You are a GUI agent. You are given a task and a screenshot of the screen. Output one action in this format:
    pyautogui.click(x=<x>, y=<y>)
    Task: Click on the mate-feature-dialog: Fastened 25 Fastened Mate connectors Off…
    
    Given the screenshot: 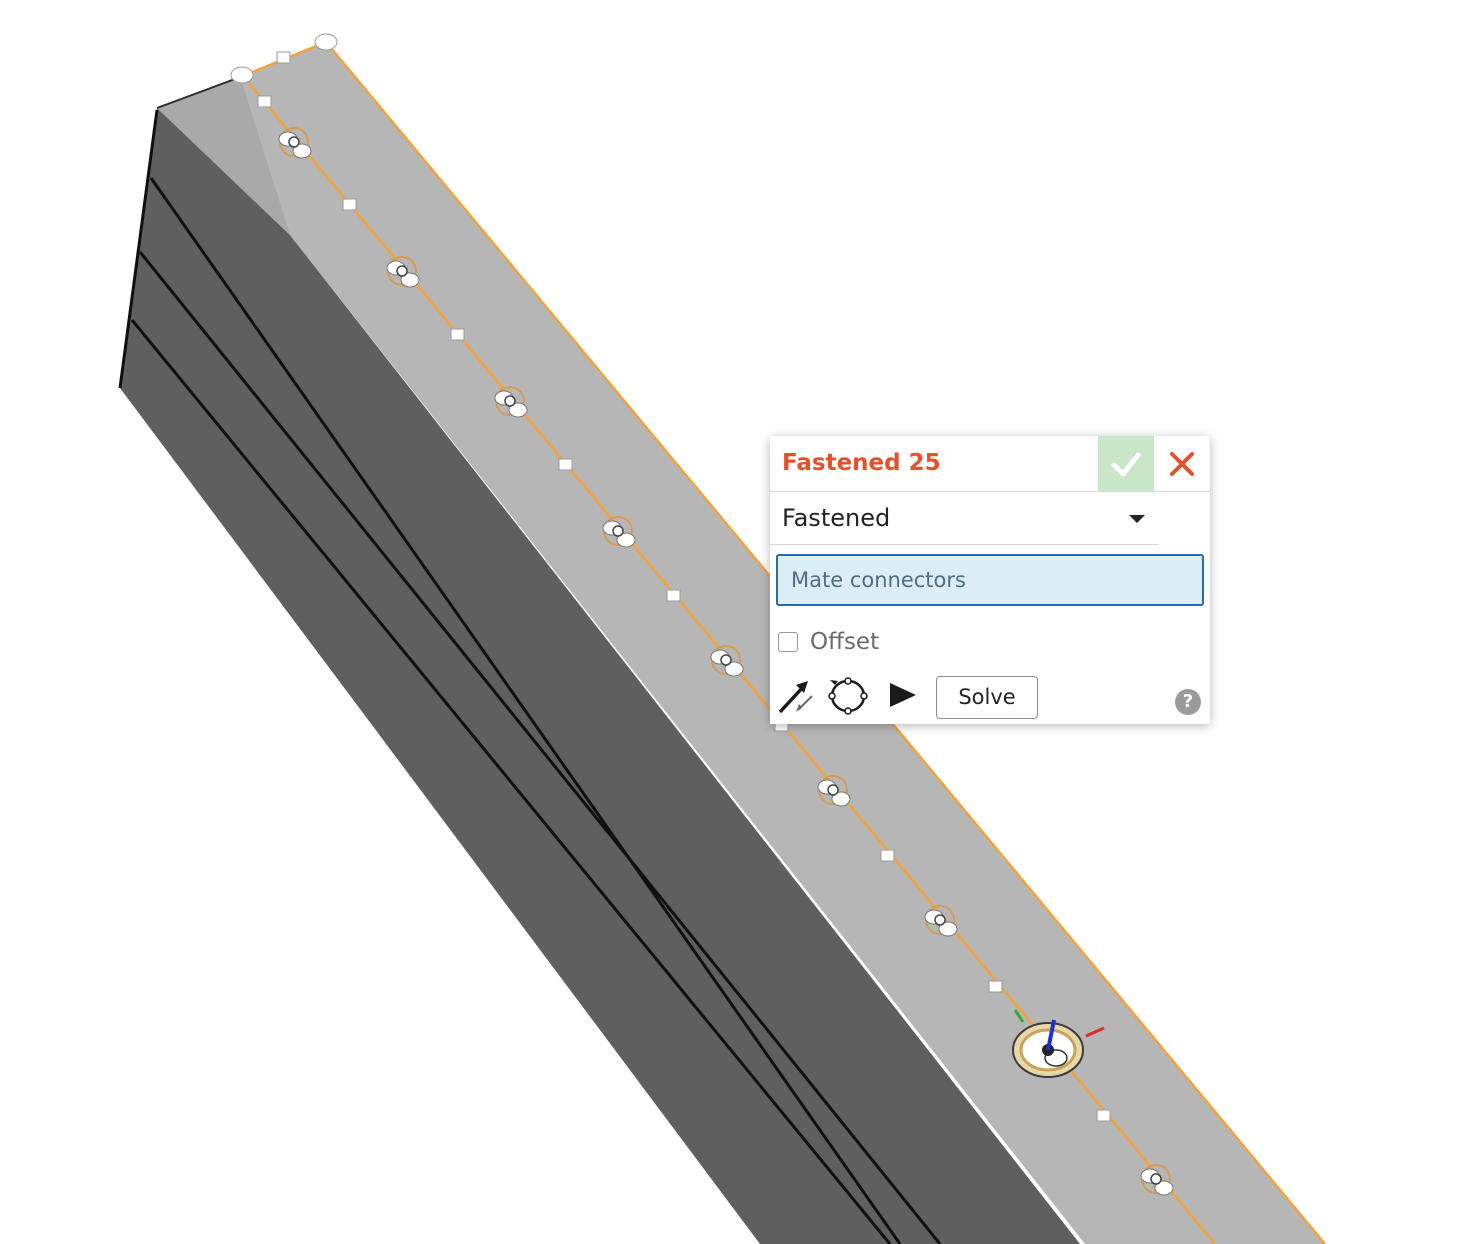 What is the action you would take?
    pyautogui.click(x=990, y=580)
    